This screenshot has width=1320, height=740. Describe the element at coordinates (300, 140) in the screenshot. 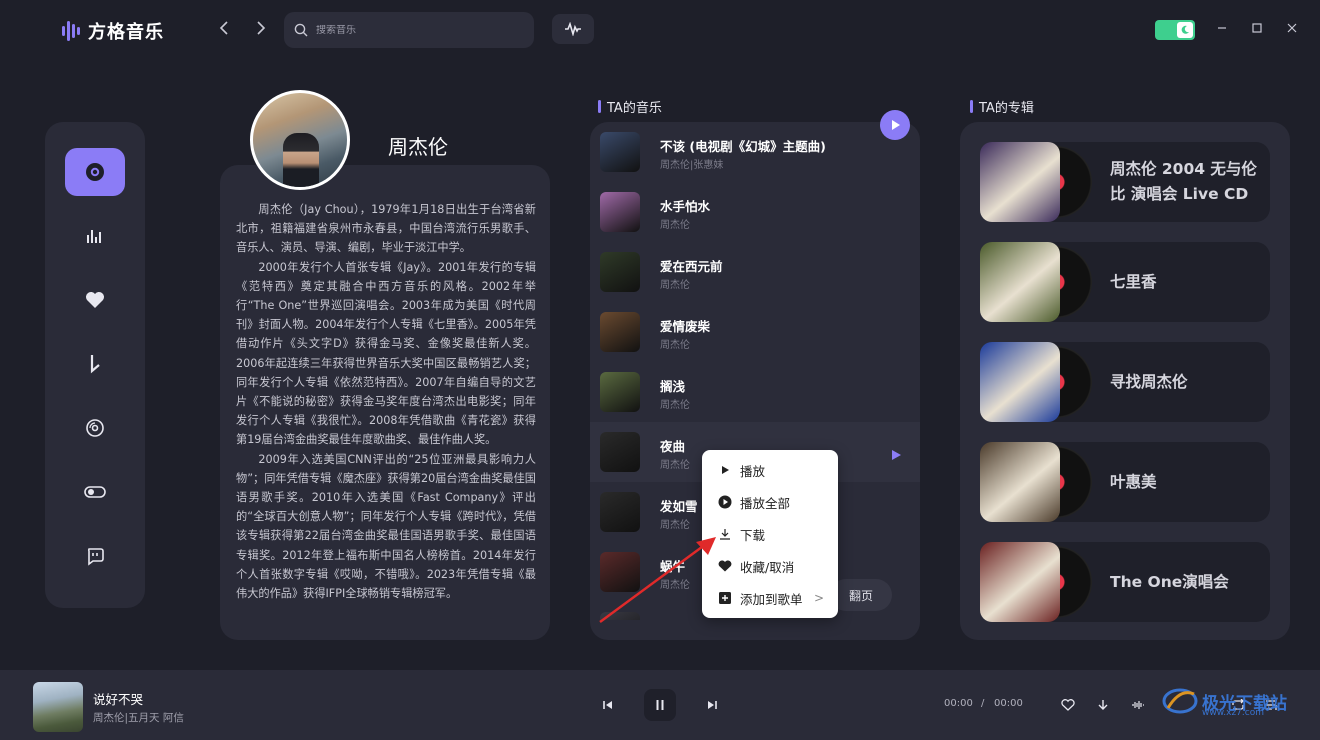

I see `artist-avatar` at that location.